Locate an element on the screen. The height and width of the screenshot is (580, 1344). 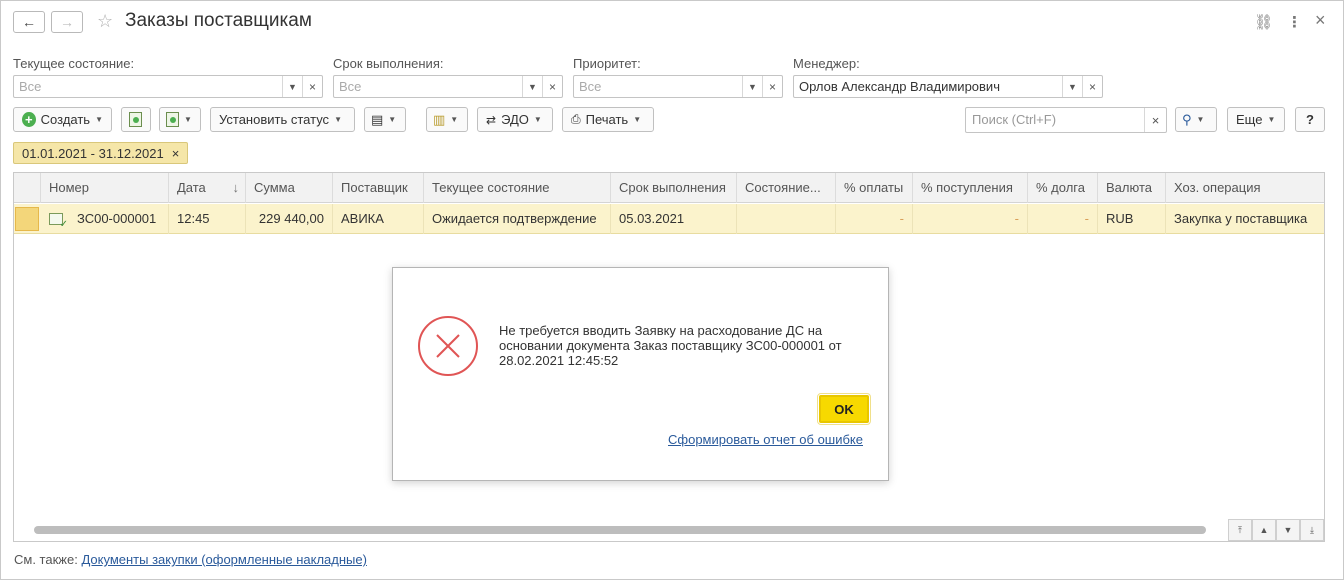
column-header-operation: Хоз. операция is located at coordinates (1245, 188).